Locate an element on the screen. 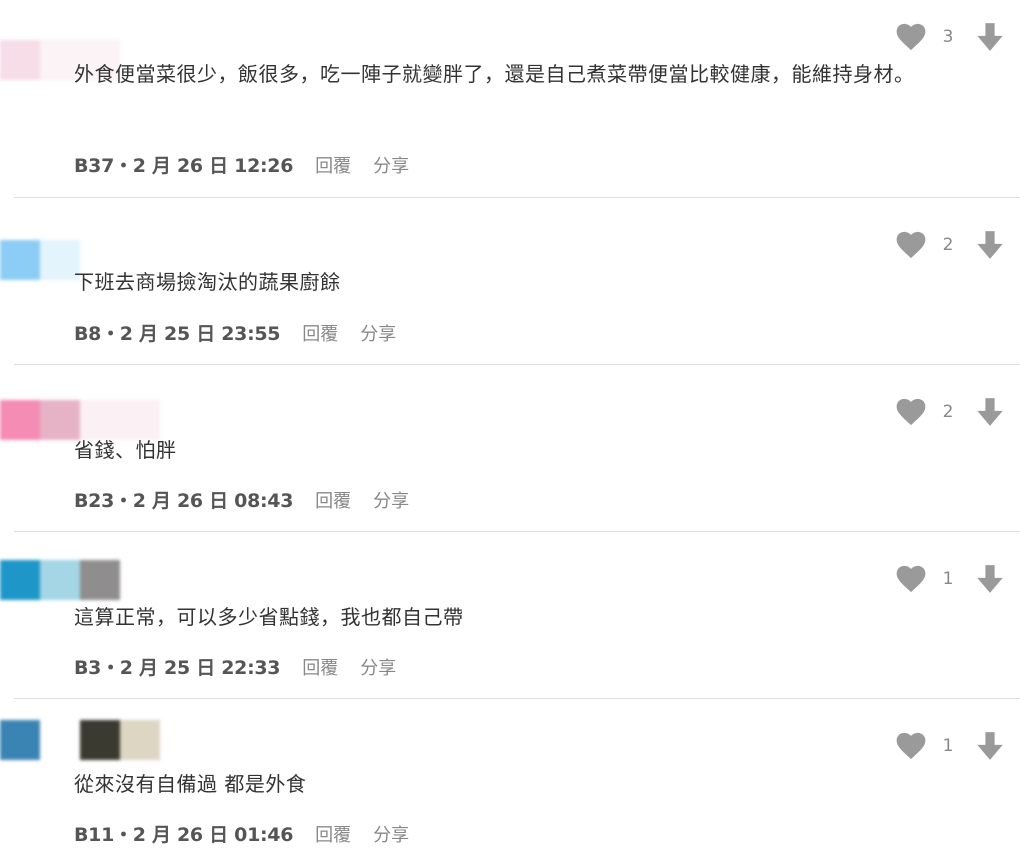 This screenshot has height=865, width=1024. floor-time: B37・2 月 26 日 12:26 is located at coordinates (184, 166).